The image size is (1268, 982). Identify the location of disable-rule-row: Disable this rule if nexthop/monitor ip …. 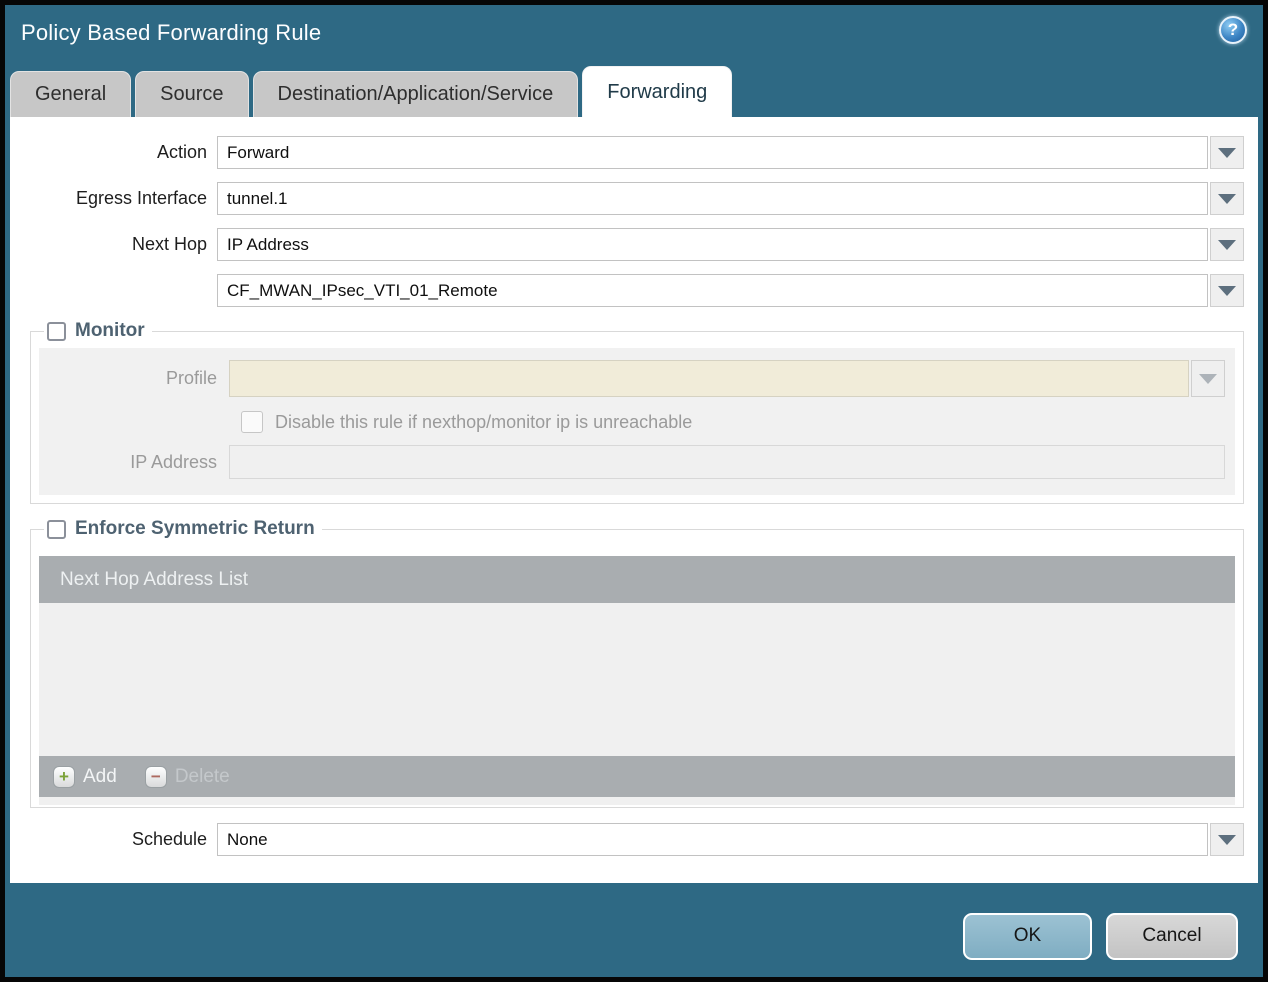
(733, 422).